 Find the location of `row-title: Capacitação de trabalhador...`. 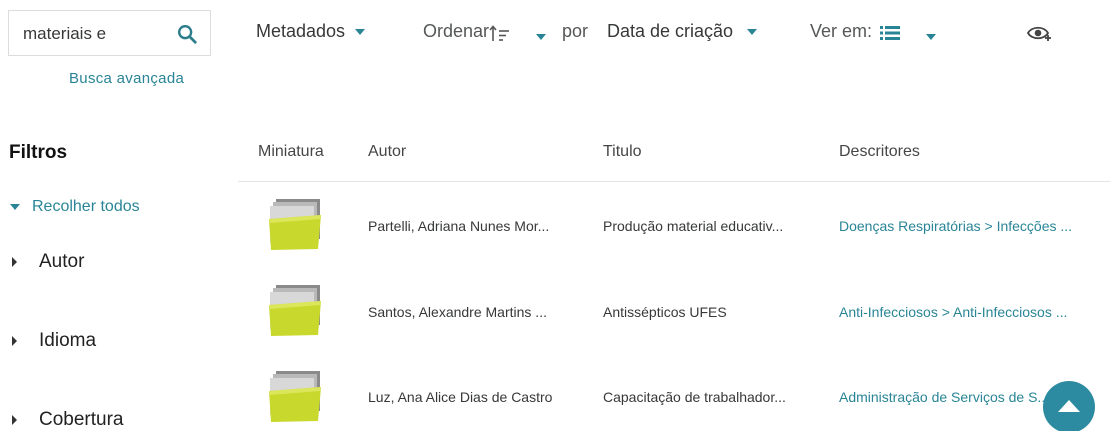

row-title: Capacitação de trabalhador... is located at coordinates (705, 397).